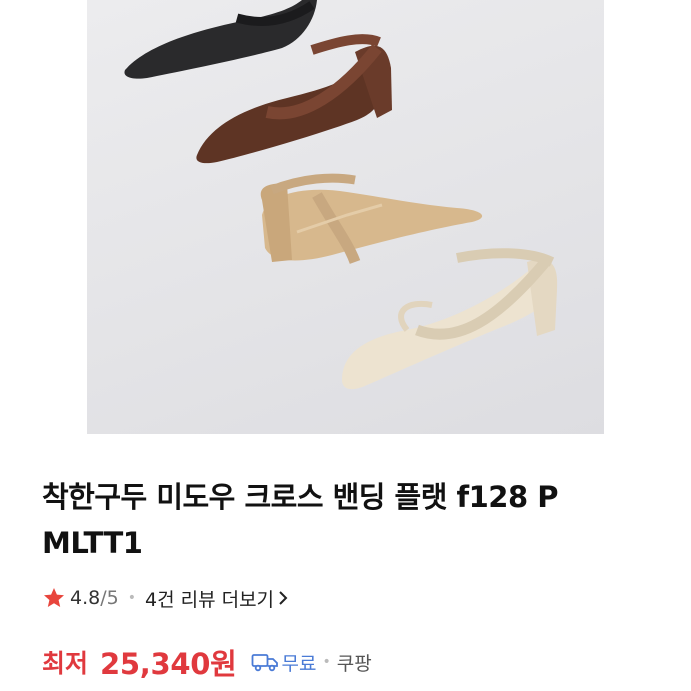  I want to click on reviews-more-link: 4건 리뷰 더보기, so click(216, 598).